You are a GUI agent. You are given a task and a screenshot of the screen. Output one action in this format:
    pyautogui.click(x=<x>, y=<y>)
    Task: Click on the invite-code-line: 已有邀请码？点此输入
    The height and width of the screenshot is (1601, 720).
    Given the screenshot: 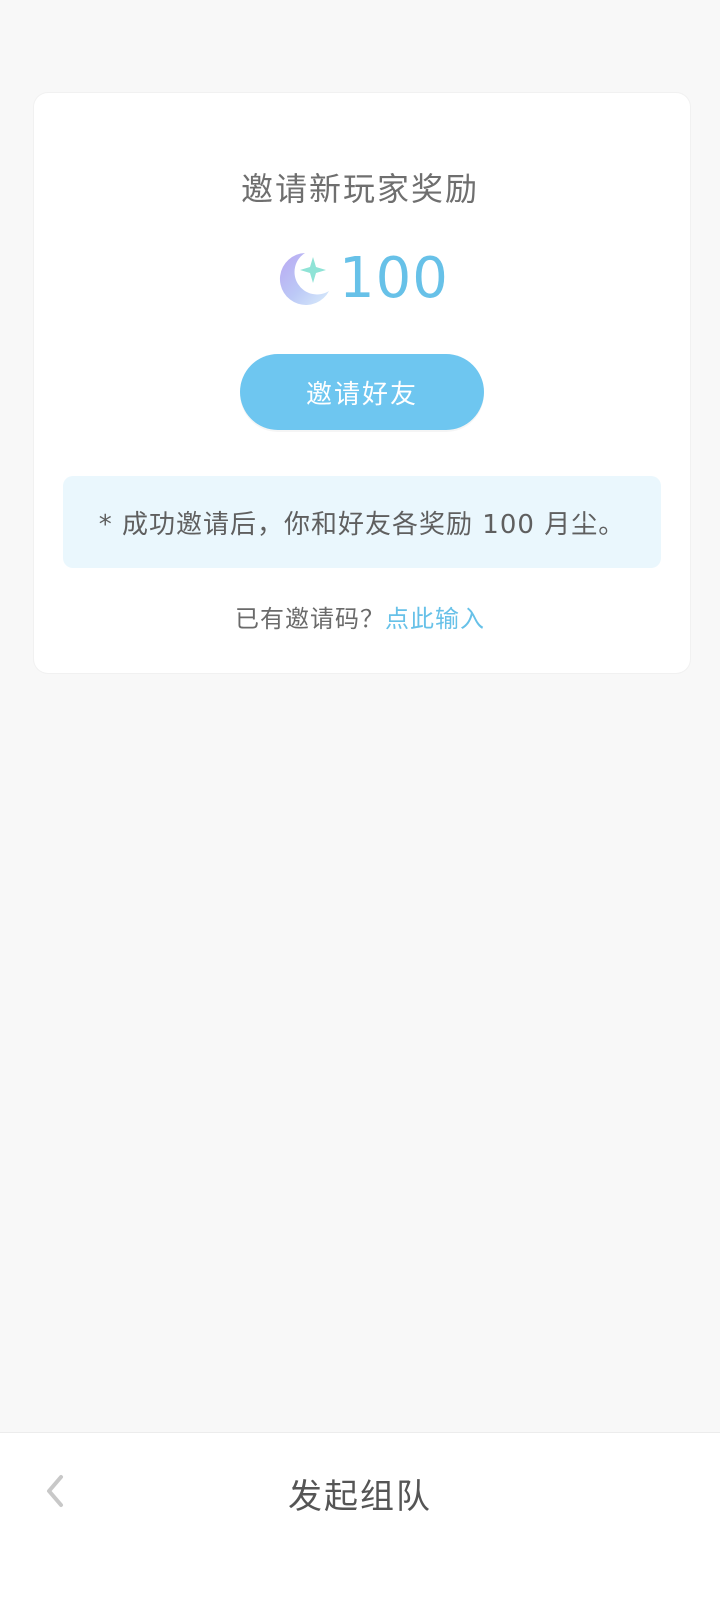 What is the action you would take?
    pyautogui.click(x=360, y=616)
    